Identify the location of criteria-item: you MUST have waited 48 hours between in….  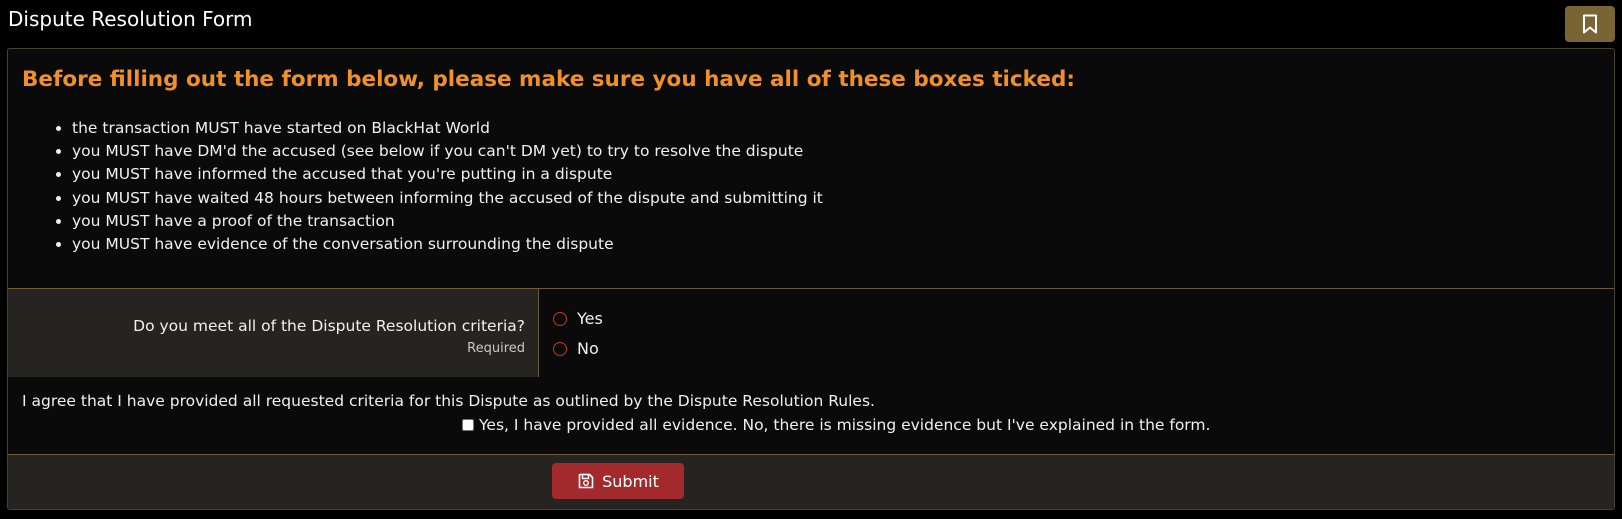
(447, 198).